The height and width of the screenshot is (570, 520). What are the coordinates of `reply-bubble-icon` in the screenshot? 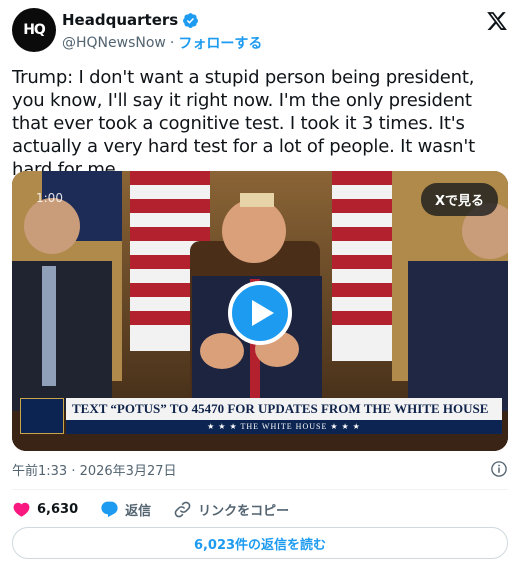 It's located at (109, 509).